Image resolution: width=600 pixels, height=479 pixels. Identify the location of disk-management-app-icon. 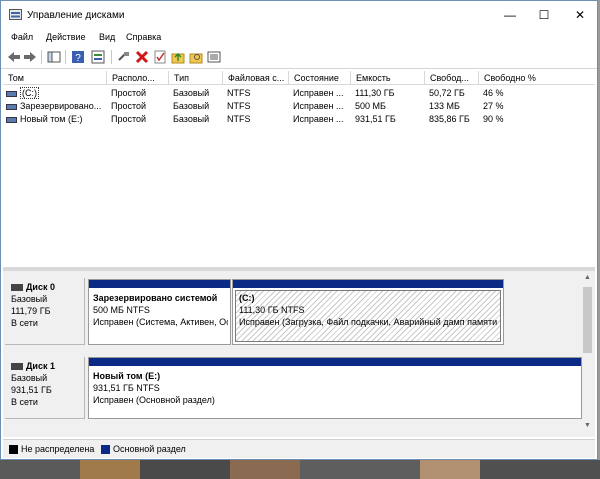
(15, 14).